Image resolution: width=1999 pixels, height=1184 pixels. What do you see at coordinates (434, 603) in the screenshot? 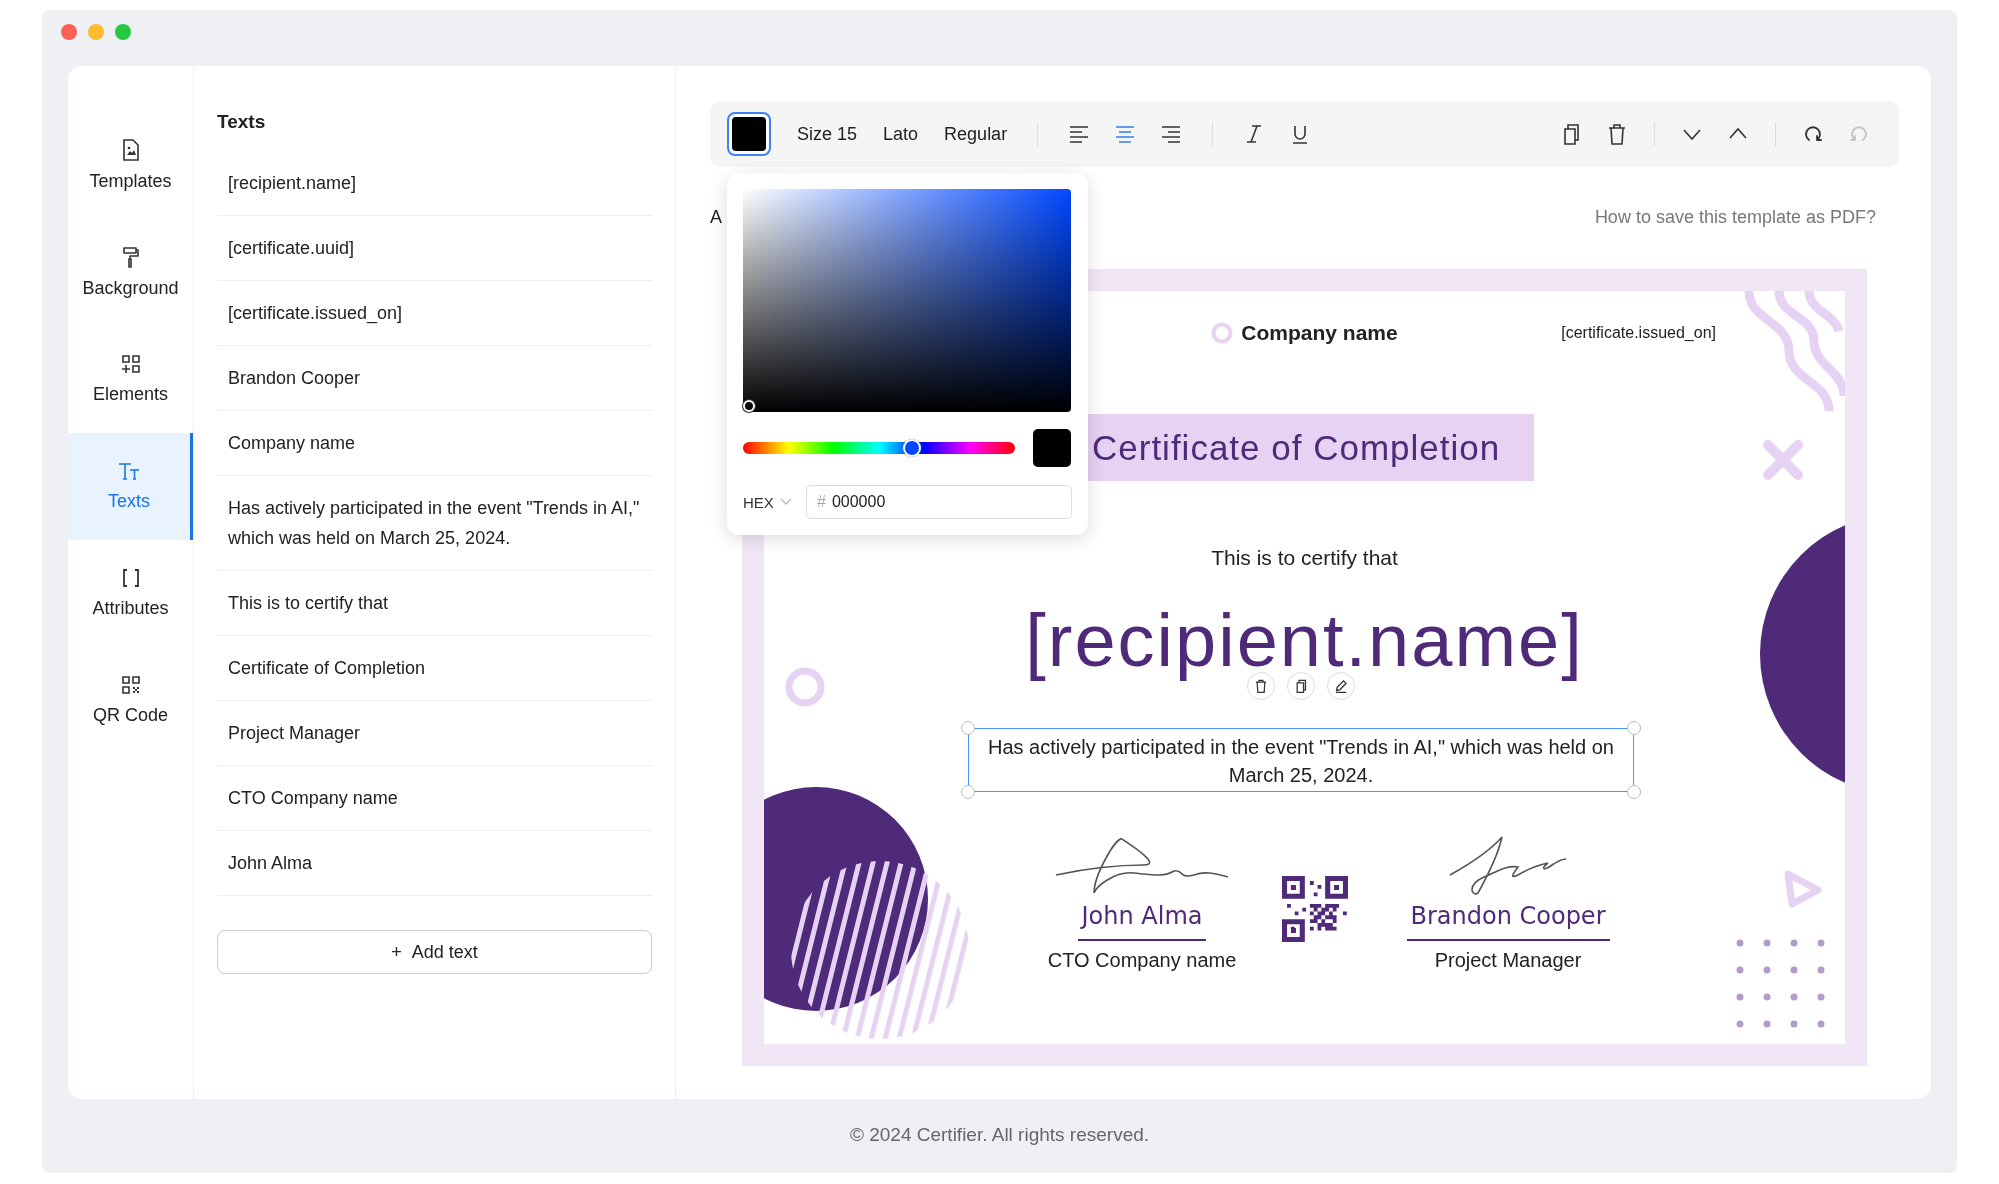
I see `text-list-item: This is to certify that` at bounding box center [434, 603].